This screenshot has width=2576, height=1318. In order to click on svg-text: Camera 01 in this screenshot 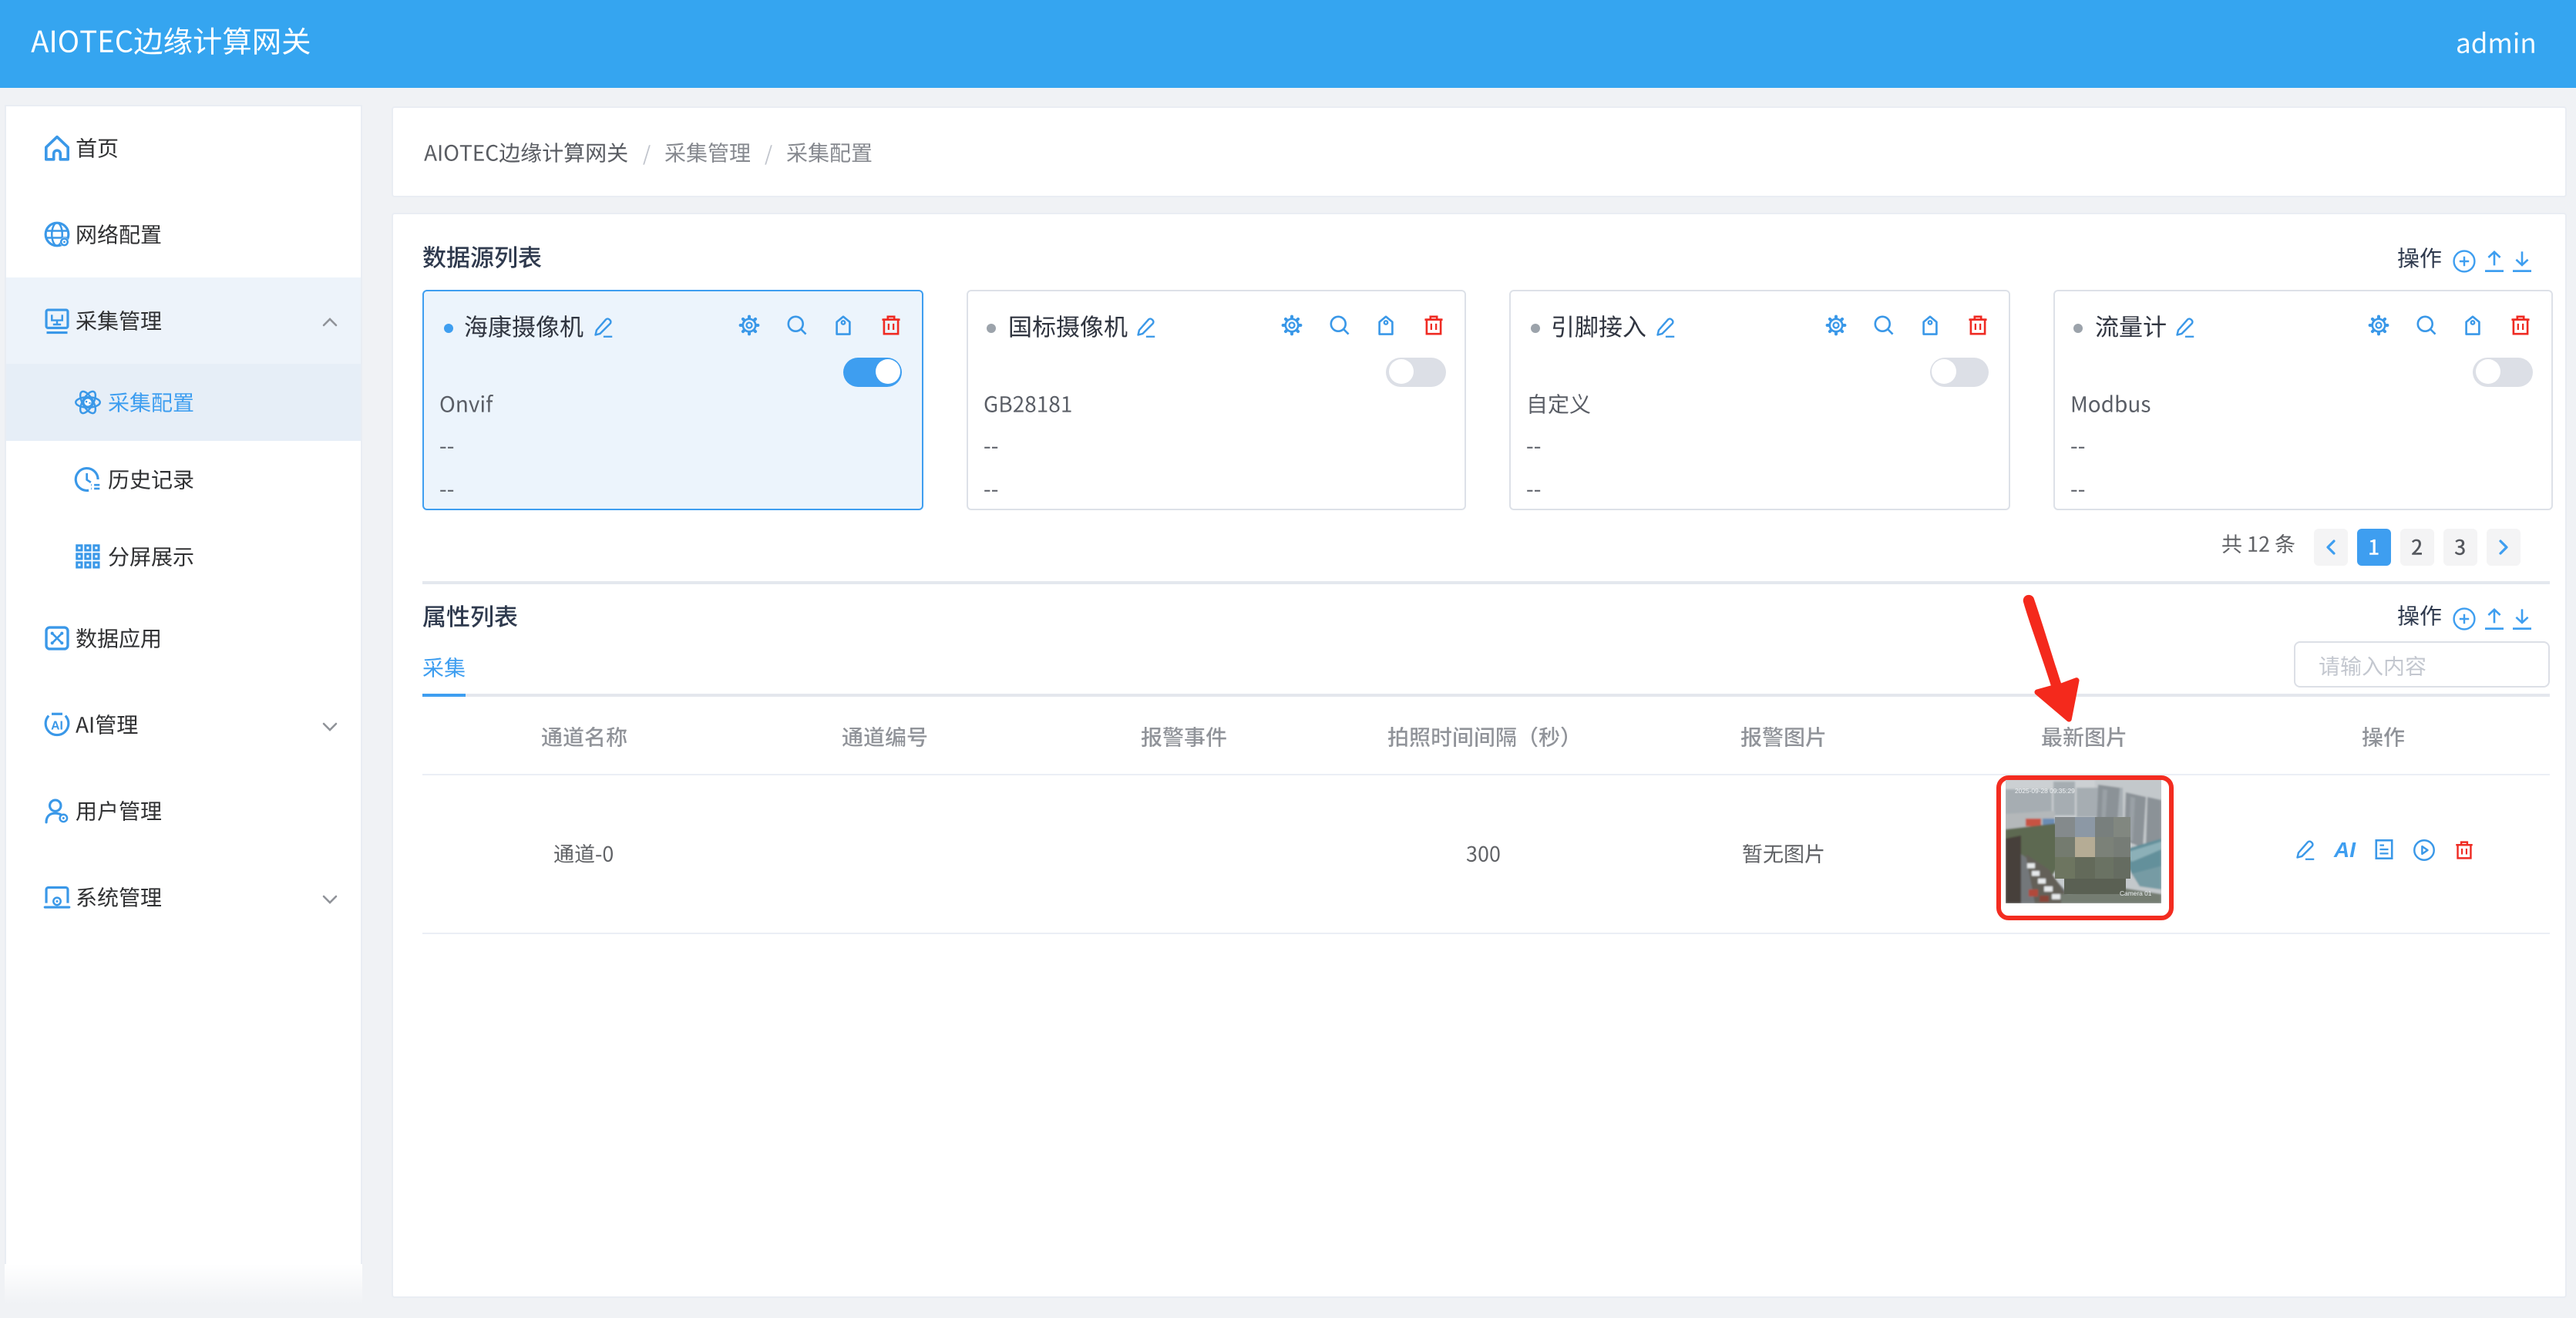, I will do `click(2135, 893)`.